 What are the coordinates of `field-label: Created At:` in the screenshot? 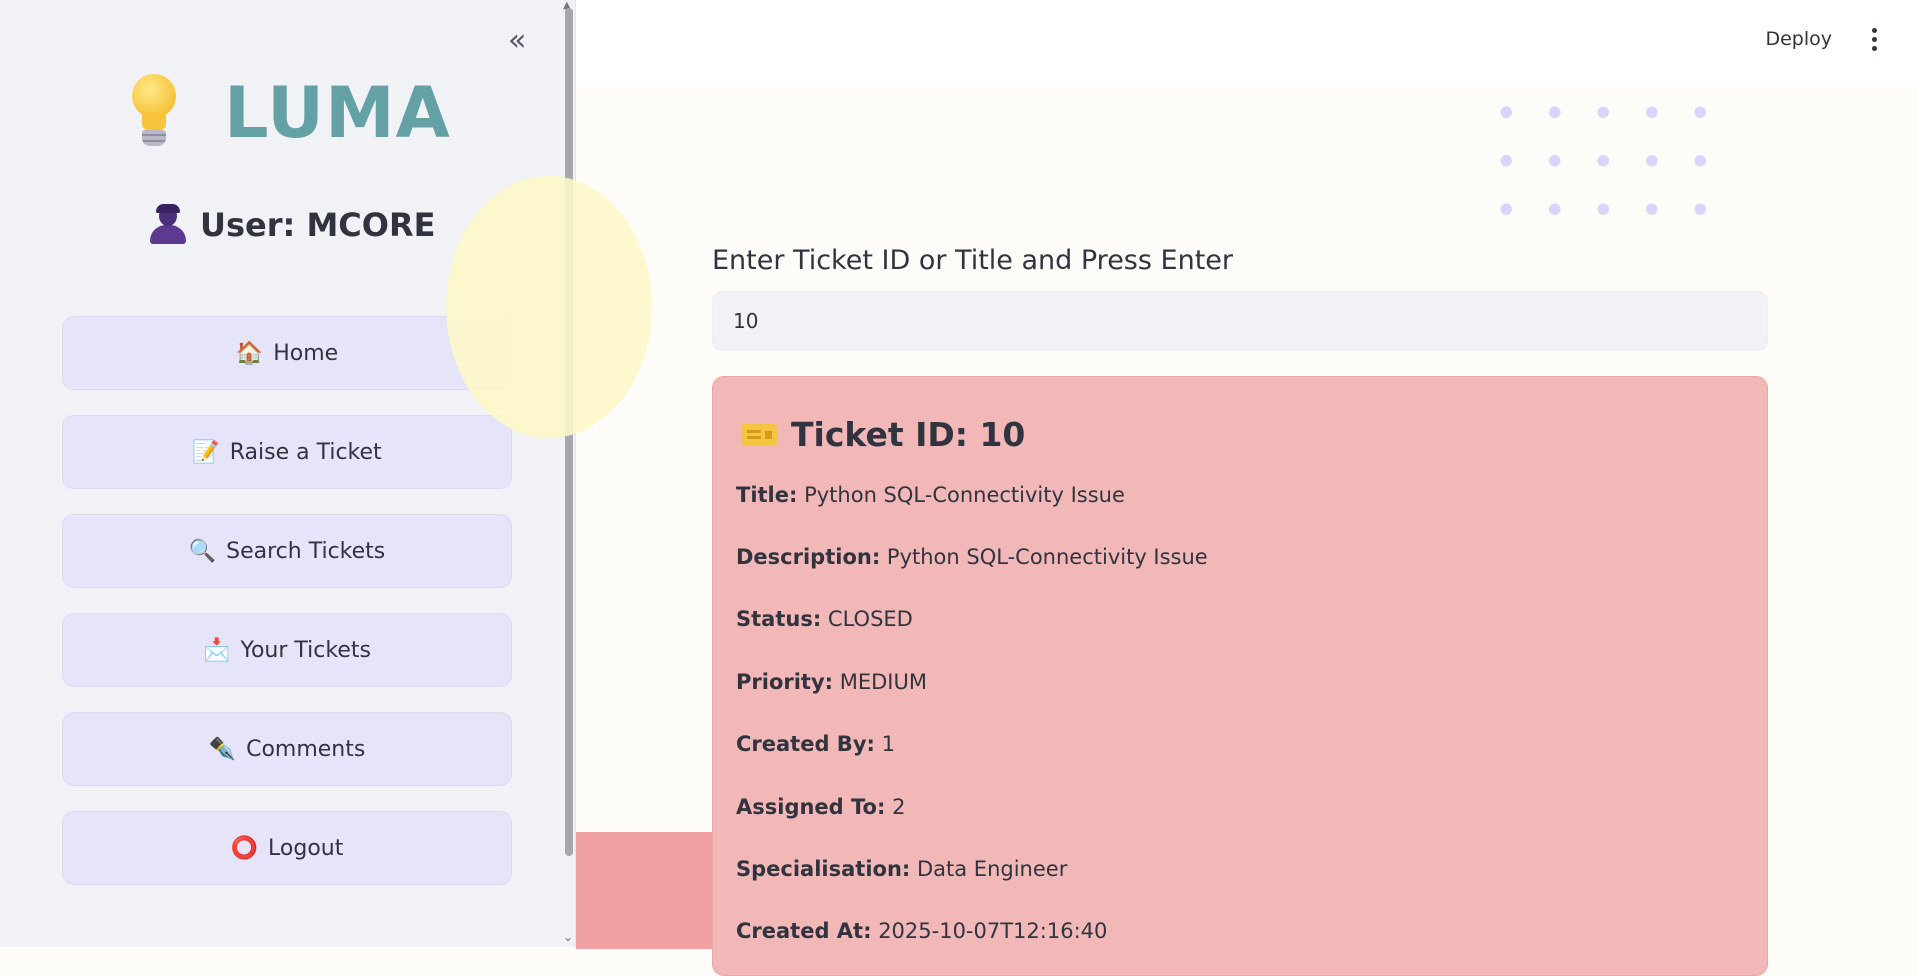 It's located at (804, 931).